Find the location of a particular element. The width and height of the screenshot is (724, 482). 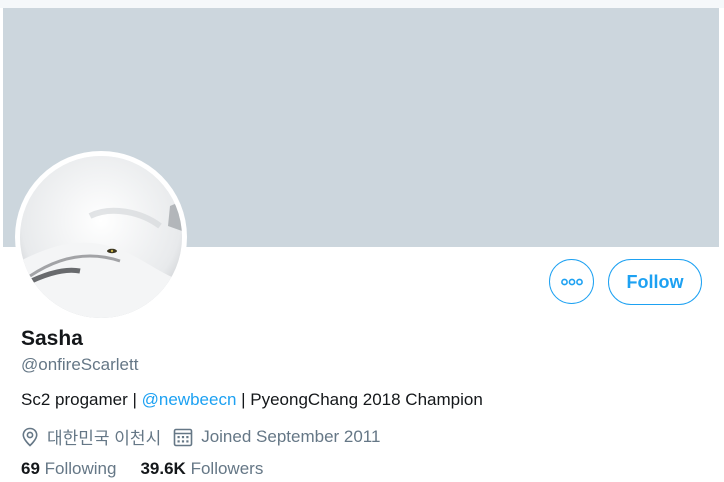

profile-joined: Joined September 2011 is located at coordinates (276, 437).